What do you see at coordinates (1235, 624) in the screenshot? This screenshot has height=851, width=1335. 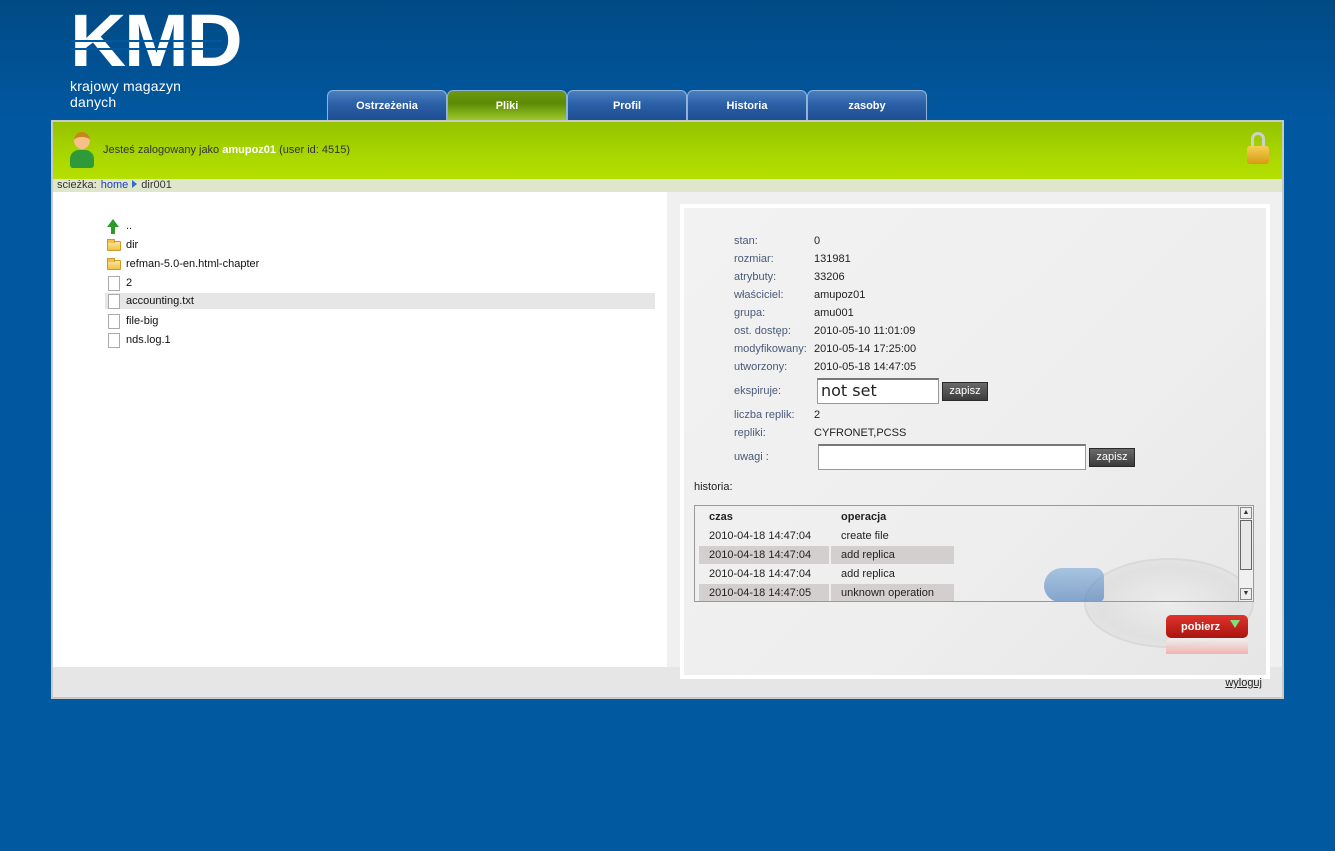 I see `download-arrow-icon` at bounding box center [1235, 624].